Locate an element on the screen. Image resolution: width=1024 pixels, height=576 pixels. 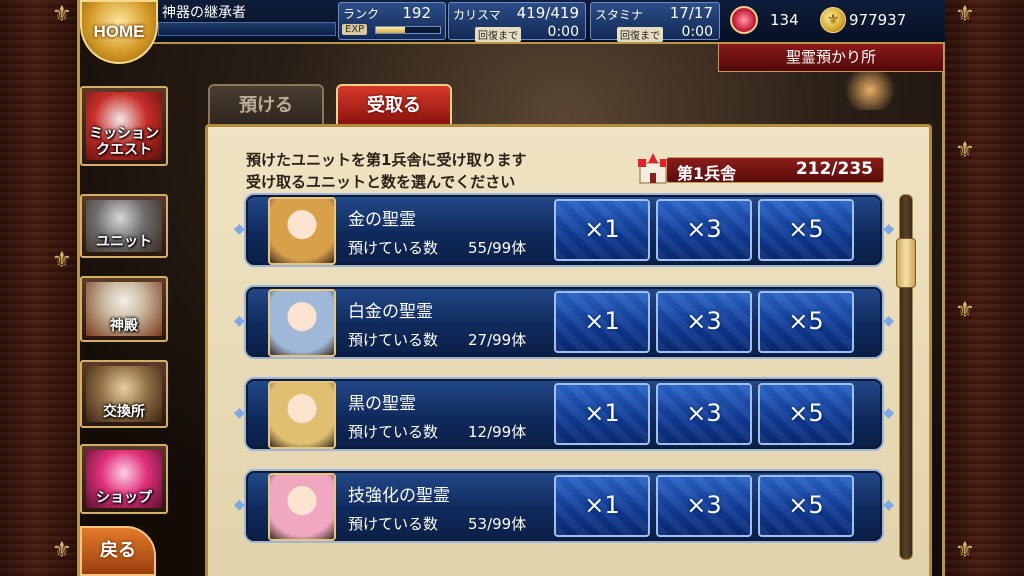
barracks-count: 212/235 is located at coordinates (834, 169).